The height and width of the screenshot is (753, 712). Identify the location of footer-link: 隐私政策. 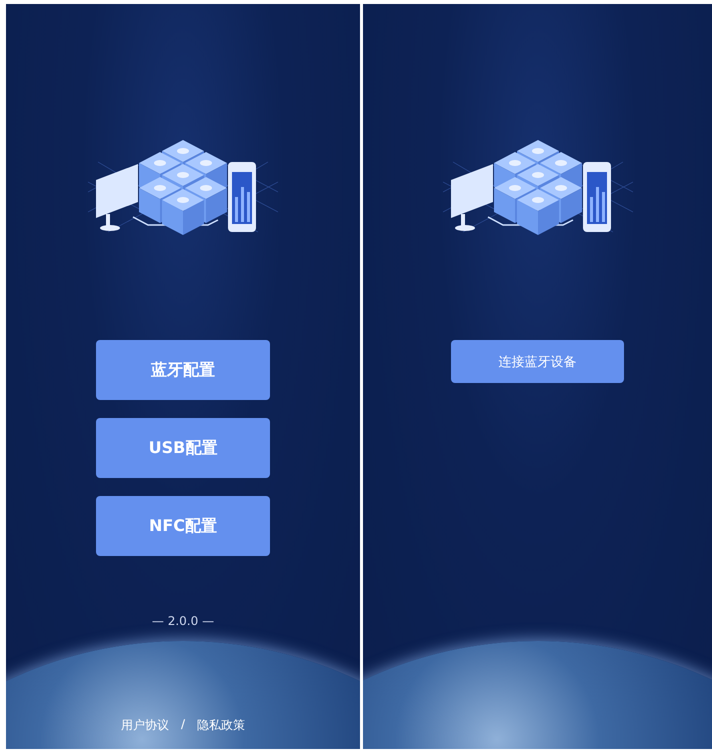
(221, 725).